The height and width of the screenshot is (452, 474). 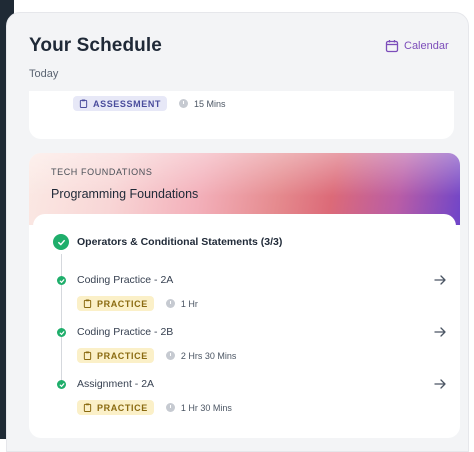 What do you see at coordinates (125, 332) in the screenshot?
I see `item-title: Coding Practice - 2B` at bounding box center [125, 332].